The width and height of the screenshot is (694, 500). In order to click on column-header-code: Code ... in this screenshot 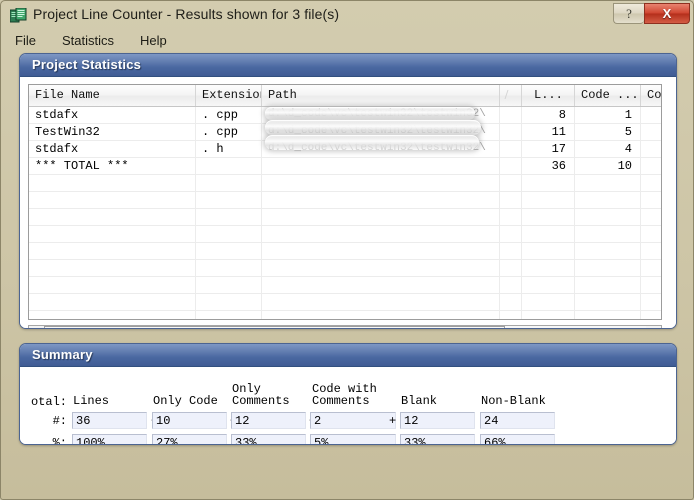, I will do `click(608, 95)`.